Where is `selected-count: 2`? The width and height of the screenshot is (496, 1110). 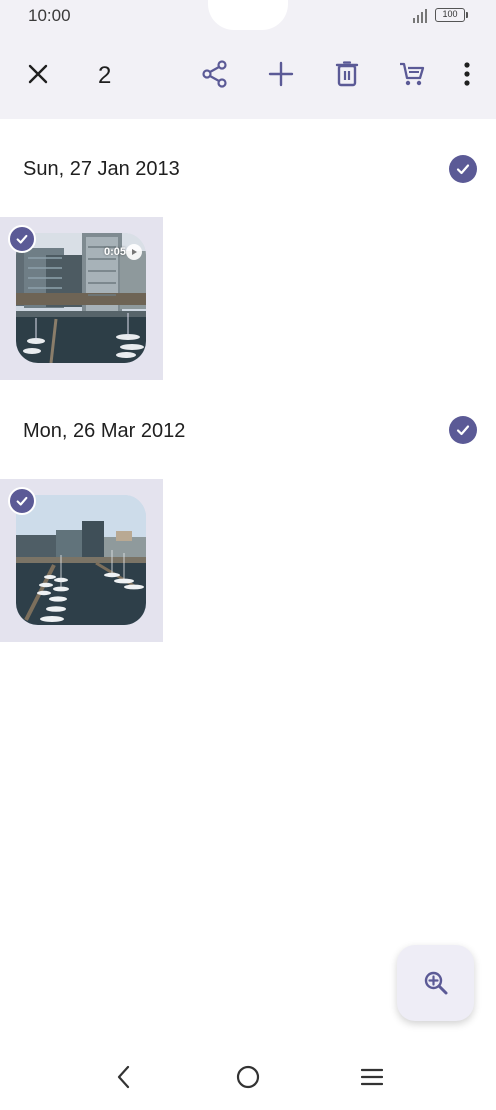 selected-count: 2 is located at coordinates (105, 75).